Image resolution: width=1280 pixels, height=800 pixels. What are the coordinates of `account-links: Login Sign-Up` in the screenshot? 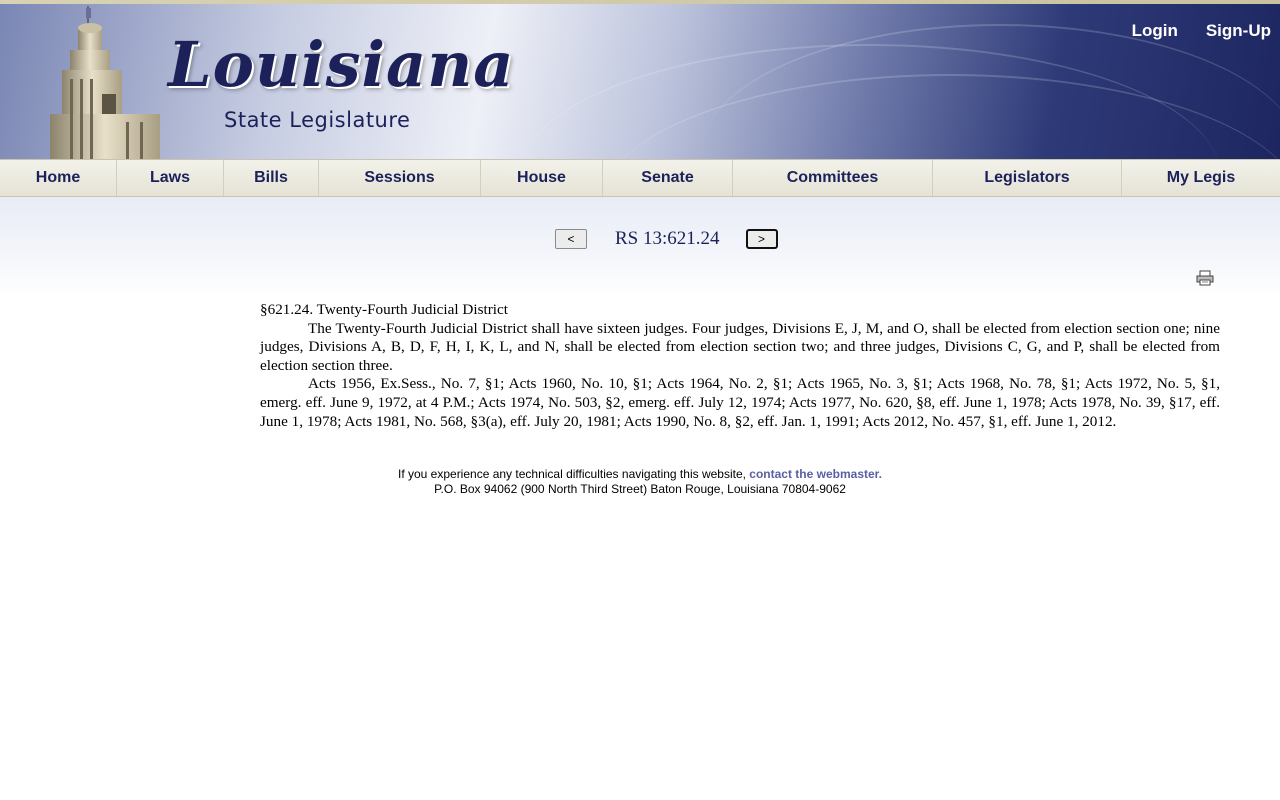 It's located at (1201, 31).